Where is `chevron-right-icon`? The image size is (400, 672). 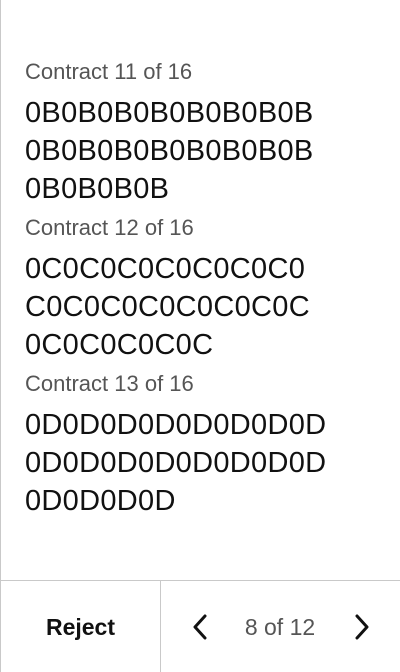
chevron-right-icon is located at coordinates (362, 627).